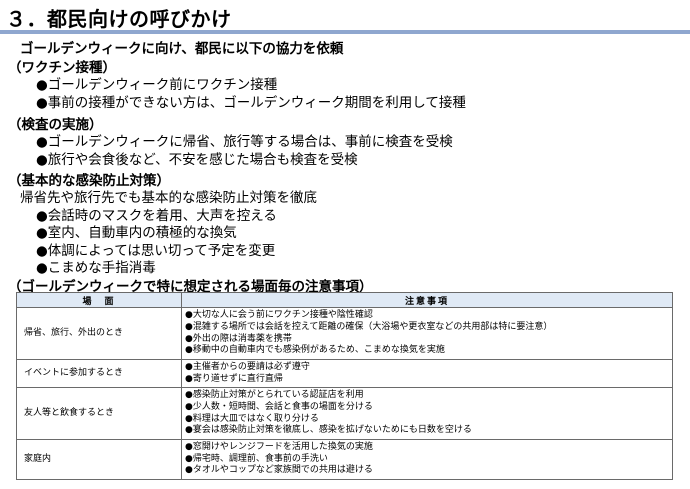 The height and width of the screenshot is (489, 690). What do you see at coordinates (315, 350) in the screenshot?
I see `note-item: ●移動中の自動車内でも感染例があるため、こまめな換気を実施` at bounding box center [315, 350].